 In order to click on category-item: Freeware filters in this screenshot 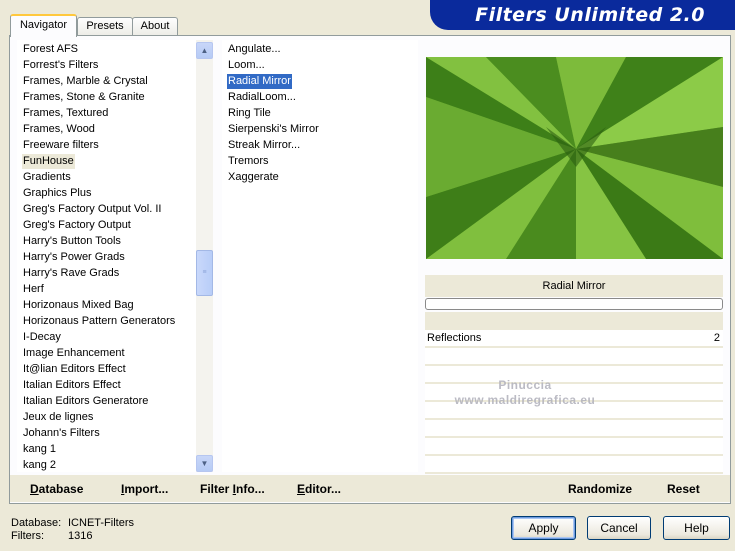, I will do `click(61, 145)`.